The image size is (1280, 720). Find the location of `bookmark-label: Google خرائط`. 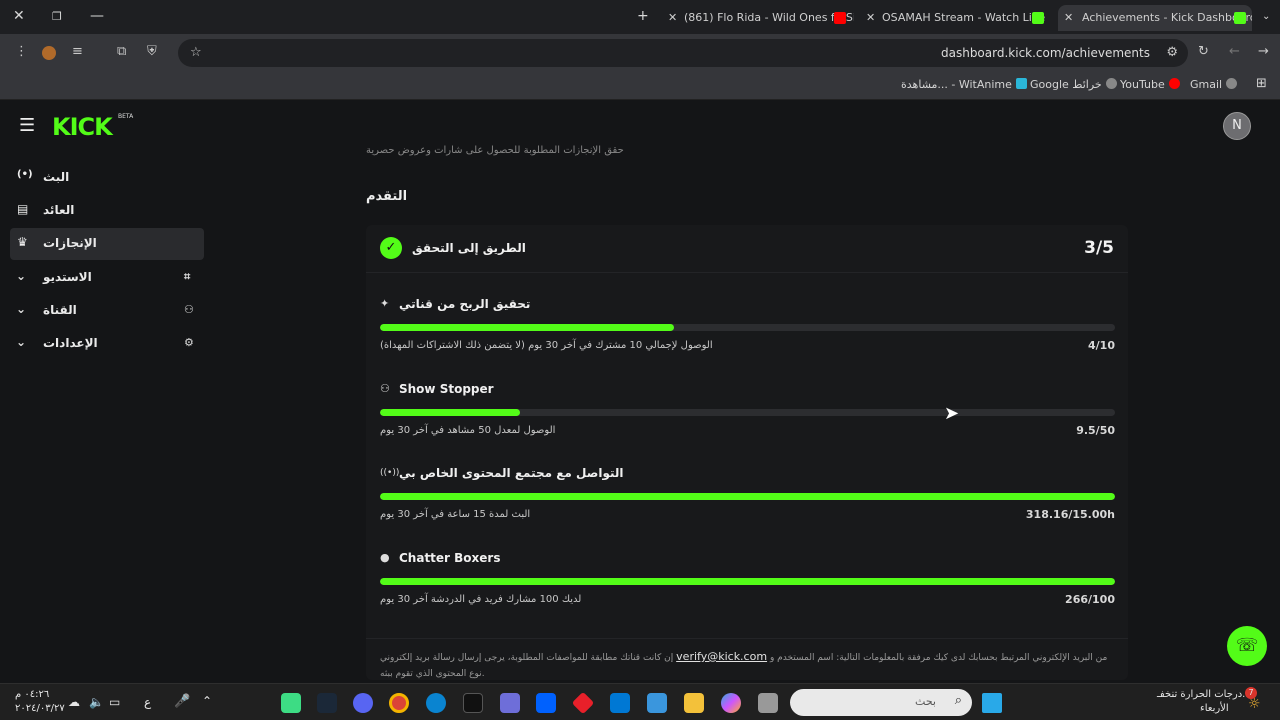

bookmark-label: Google خرائط is located at coordinates (1066, 84).